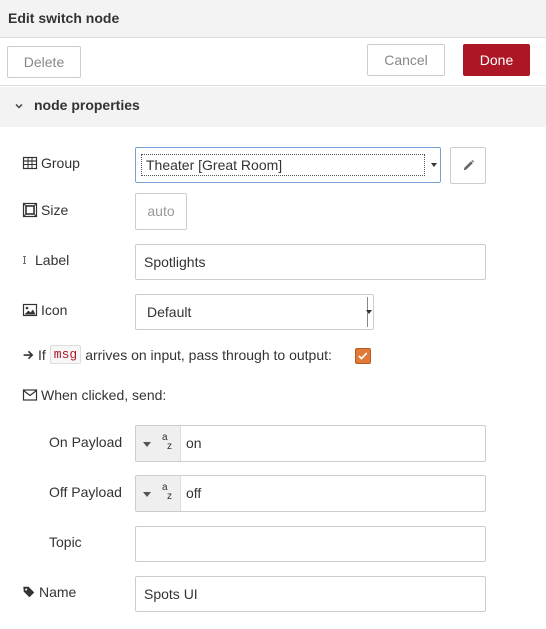 This screenshot has height=629, width=546. I want to click on name-label: Name, so click(49, 592).